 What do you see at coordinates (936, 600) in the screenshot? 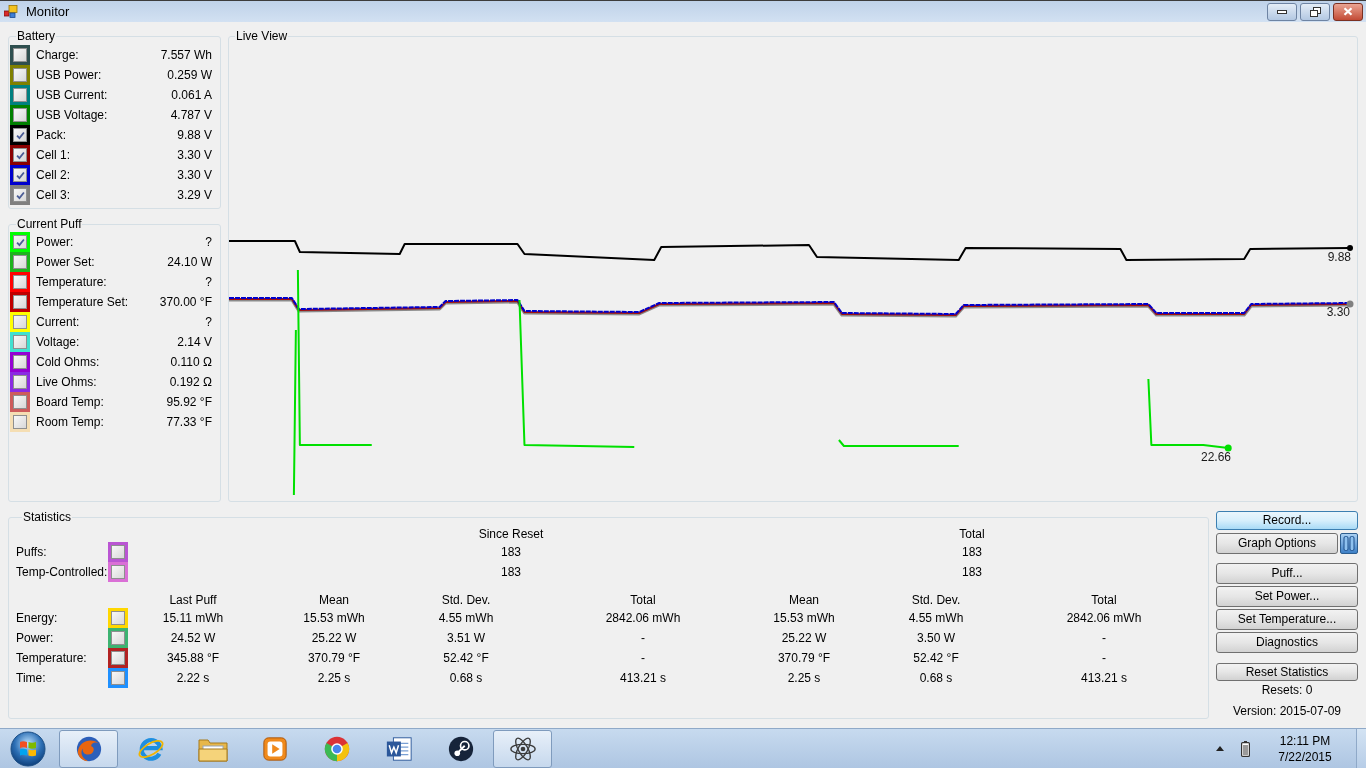
I see `column-header: Std. Dev.` at bounding box center [936, 600].